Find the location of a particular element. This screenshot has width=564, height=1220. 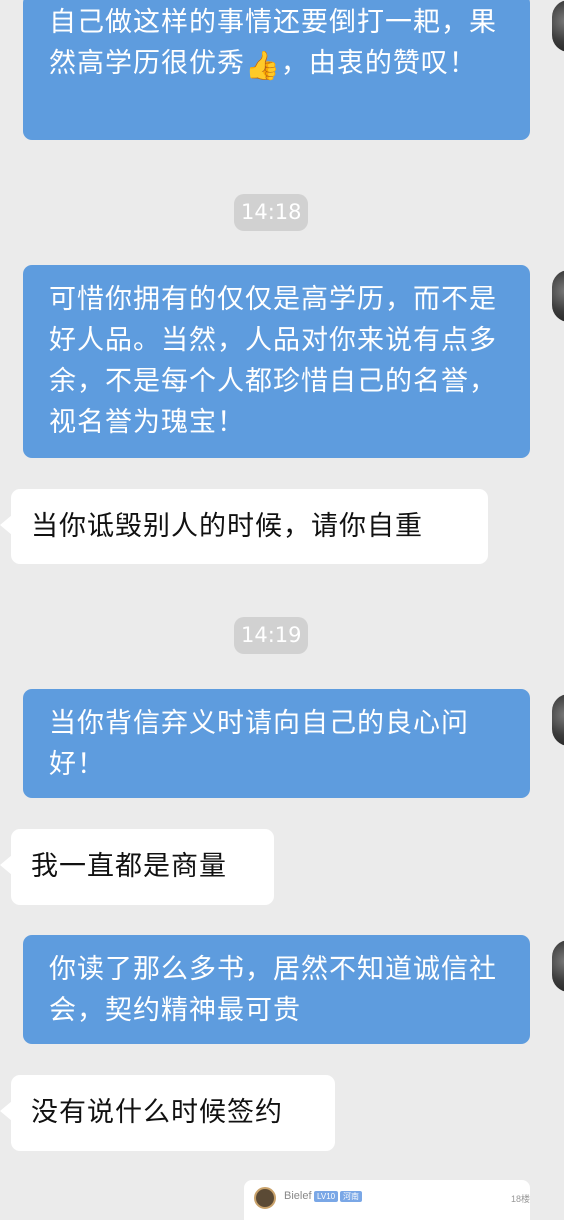

level-badge: LV10 is located at coordinates (326, 1196).